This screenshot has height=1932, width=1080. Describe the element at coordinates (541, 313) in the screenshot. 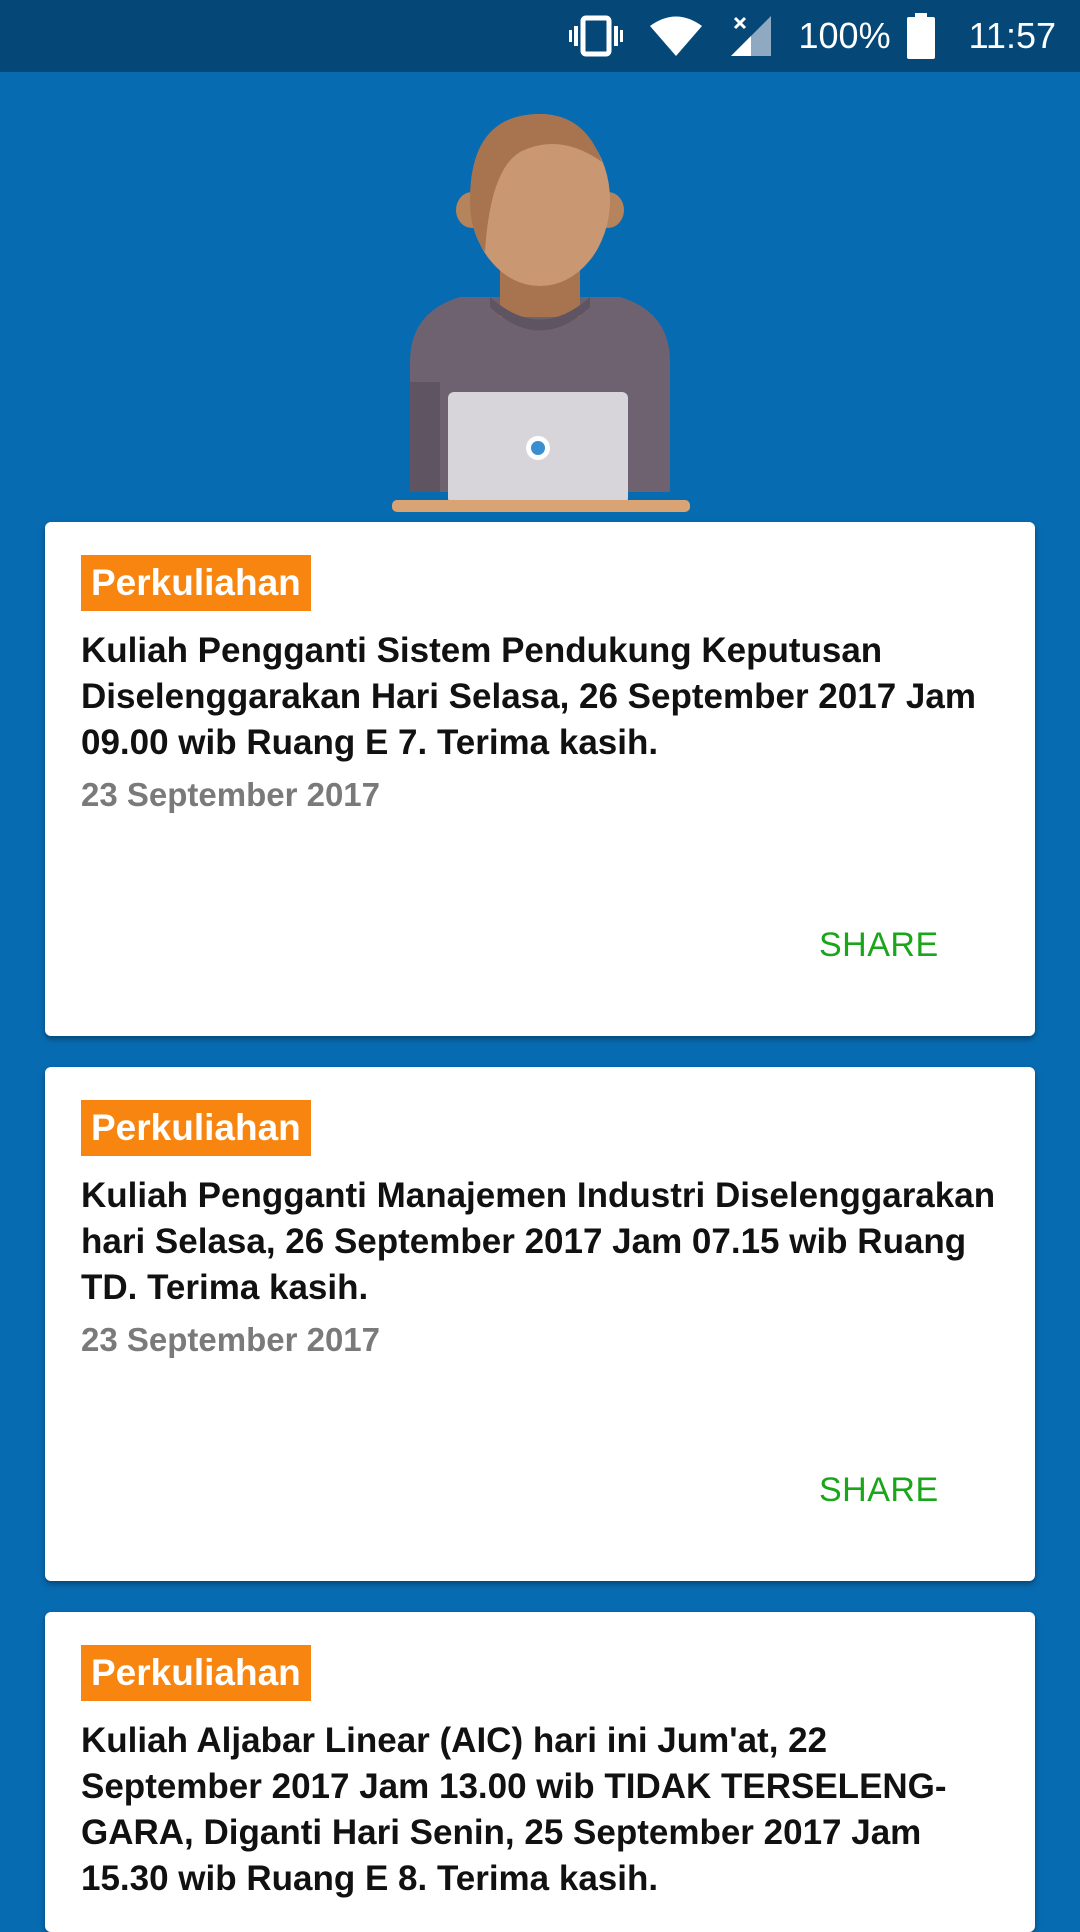

I see `user-avatar-illustration` at that location.